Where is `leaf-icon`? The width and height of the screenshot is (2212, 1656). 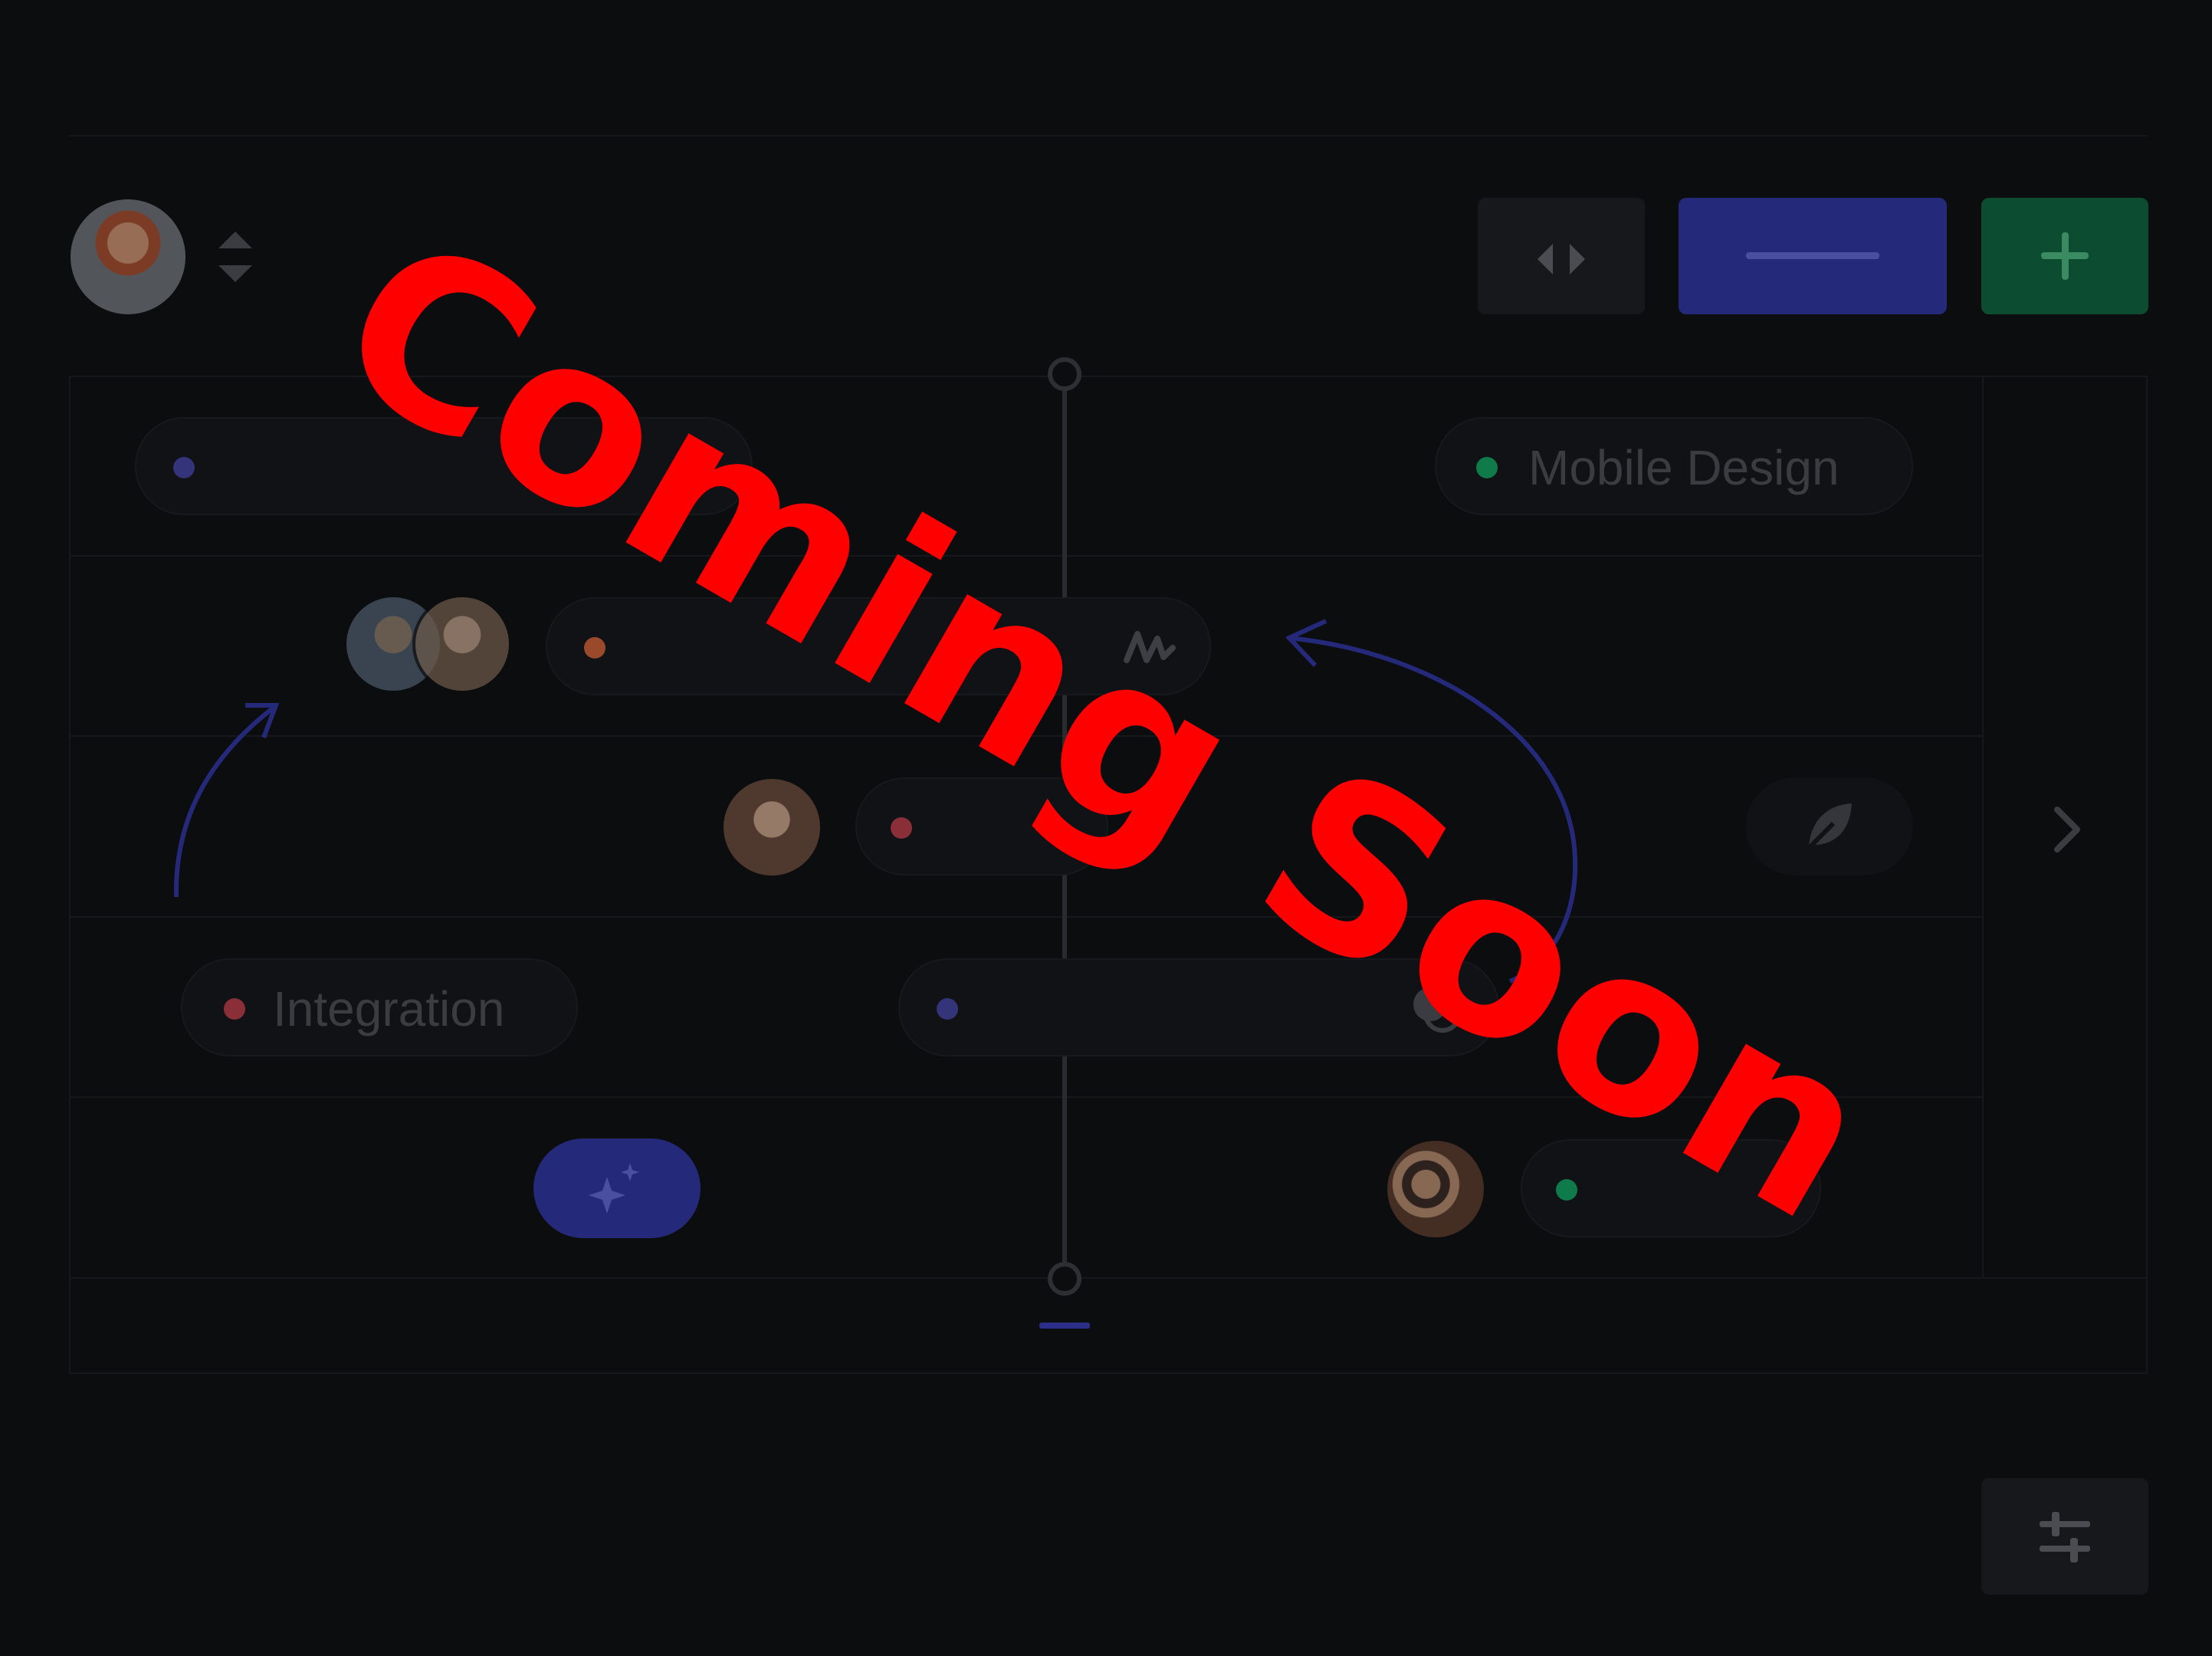
leaf-icon is located at coordinates (1829, 826).